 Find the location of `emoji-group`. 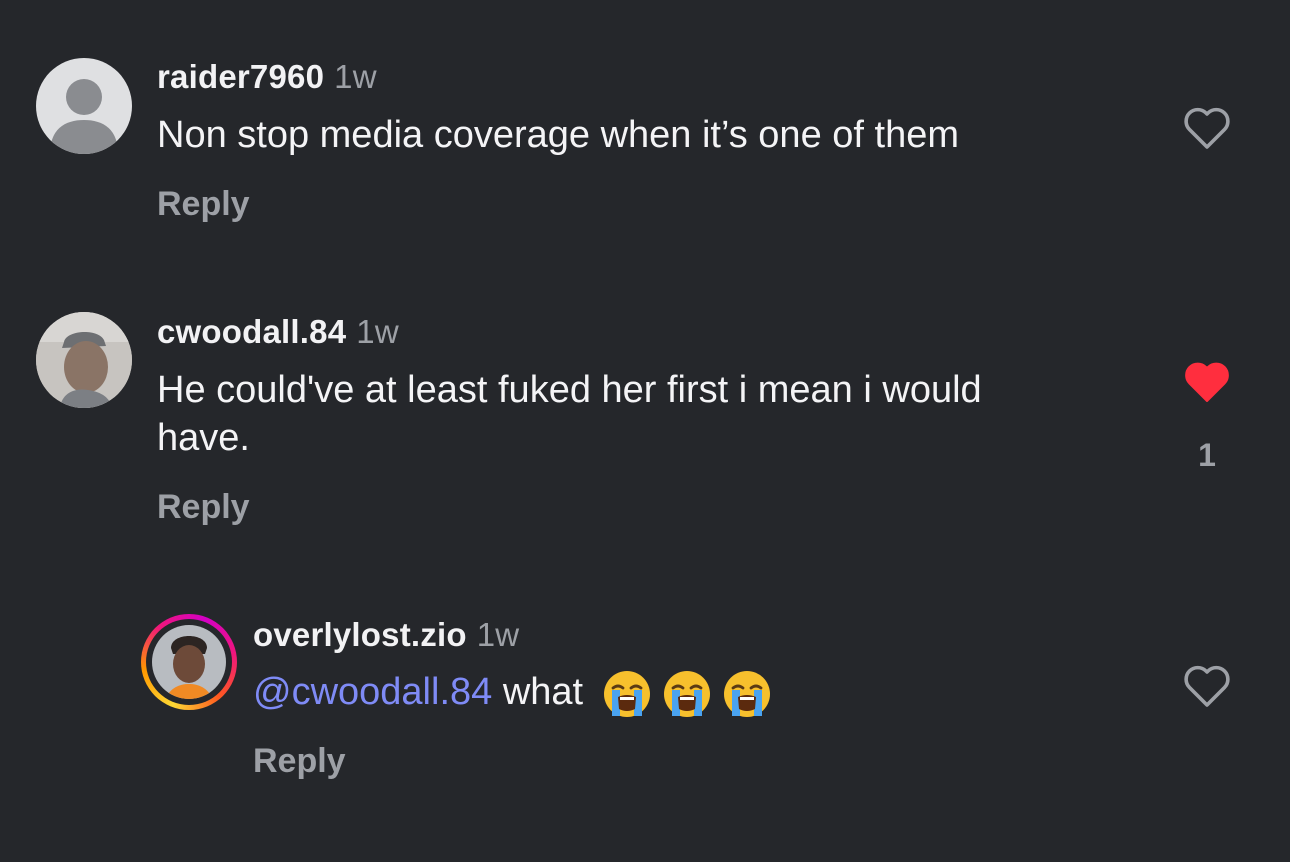

emoji-group is located at coordinates (692, 694).